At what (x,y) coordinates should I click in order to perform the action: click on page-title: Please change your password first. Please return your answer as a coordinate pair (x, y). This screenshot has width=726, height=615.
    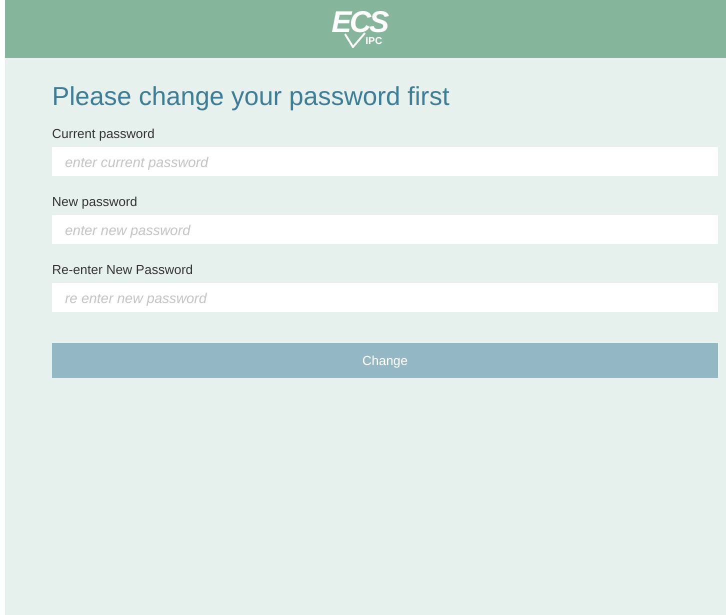
    Looking at the image, I should click on (251, 96).